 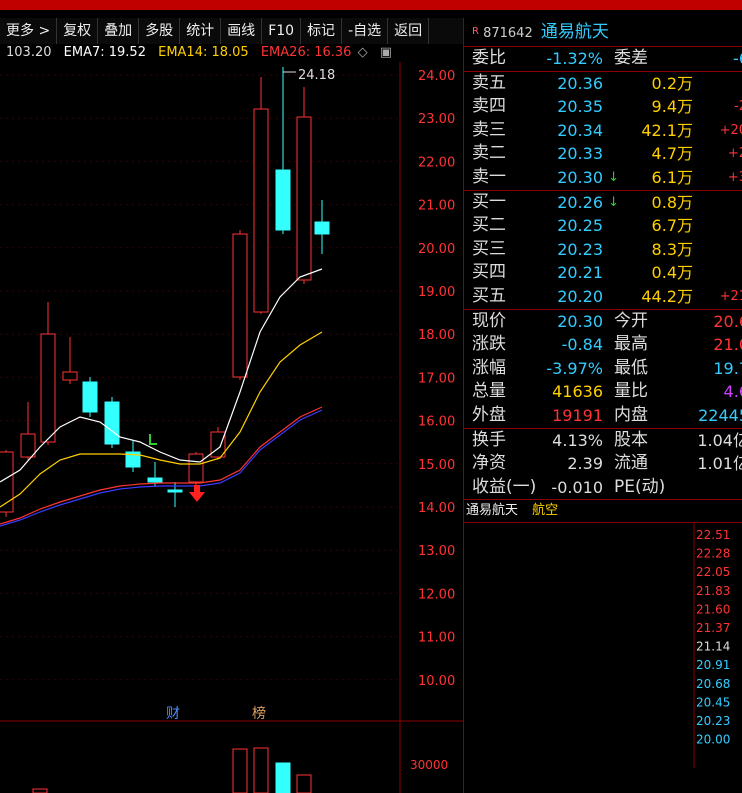 I want to click on diamond-icon: ◇, so click(x=363, y=52).